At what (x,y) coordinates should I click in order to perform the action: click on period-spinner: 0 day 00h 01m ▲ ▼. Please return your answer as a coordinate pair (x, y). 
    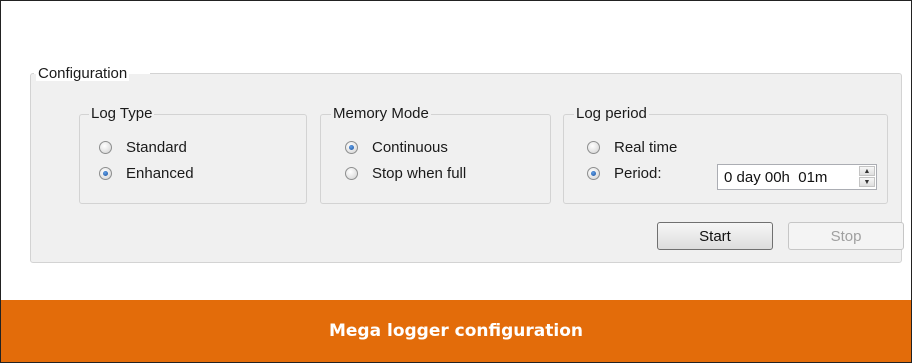
    Looking at the image, I should click on (797, 177).